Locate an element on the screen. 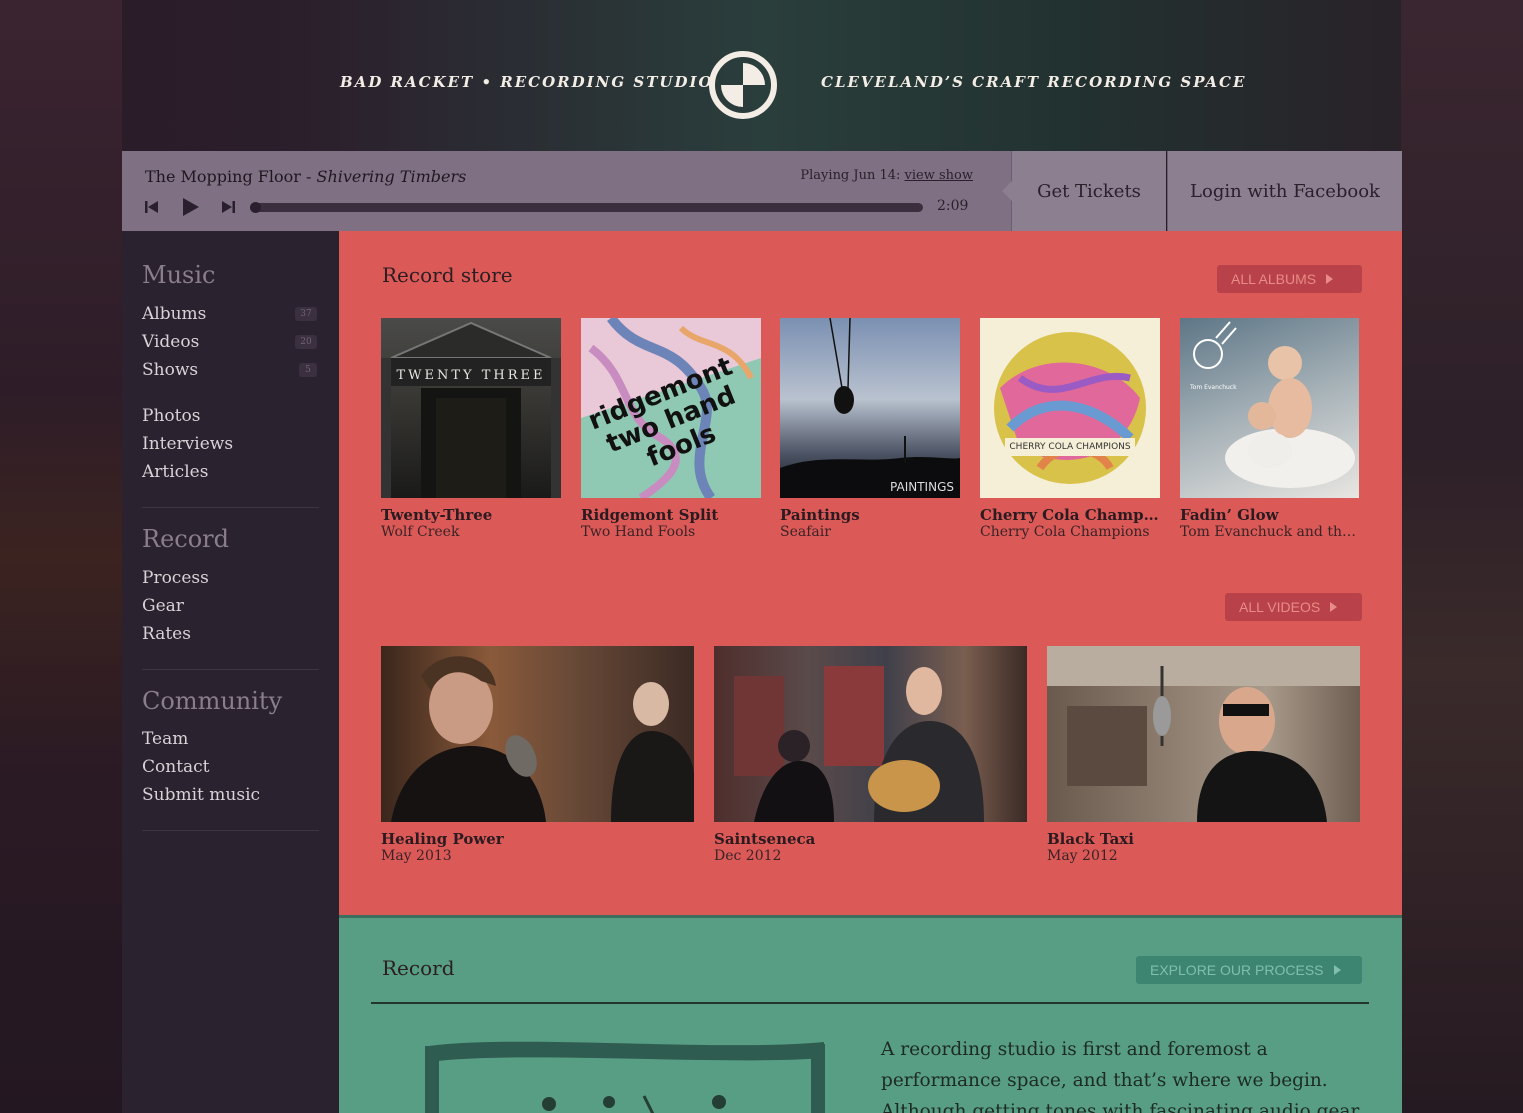 This screenshot has width=1523, height=1113. view-show-link: view show is located at coordinates (939, 175).